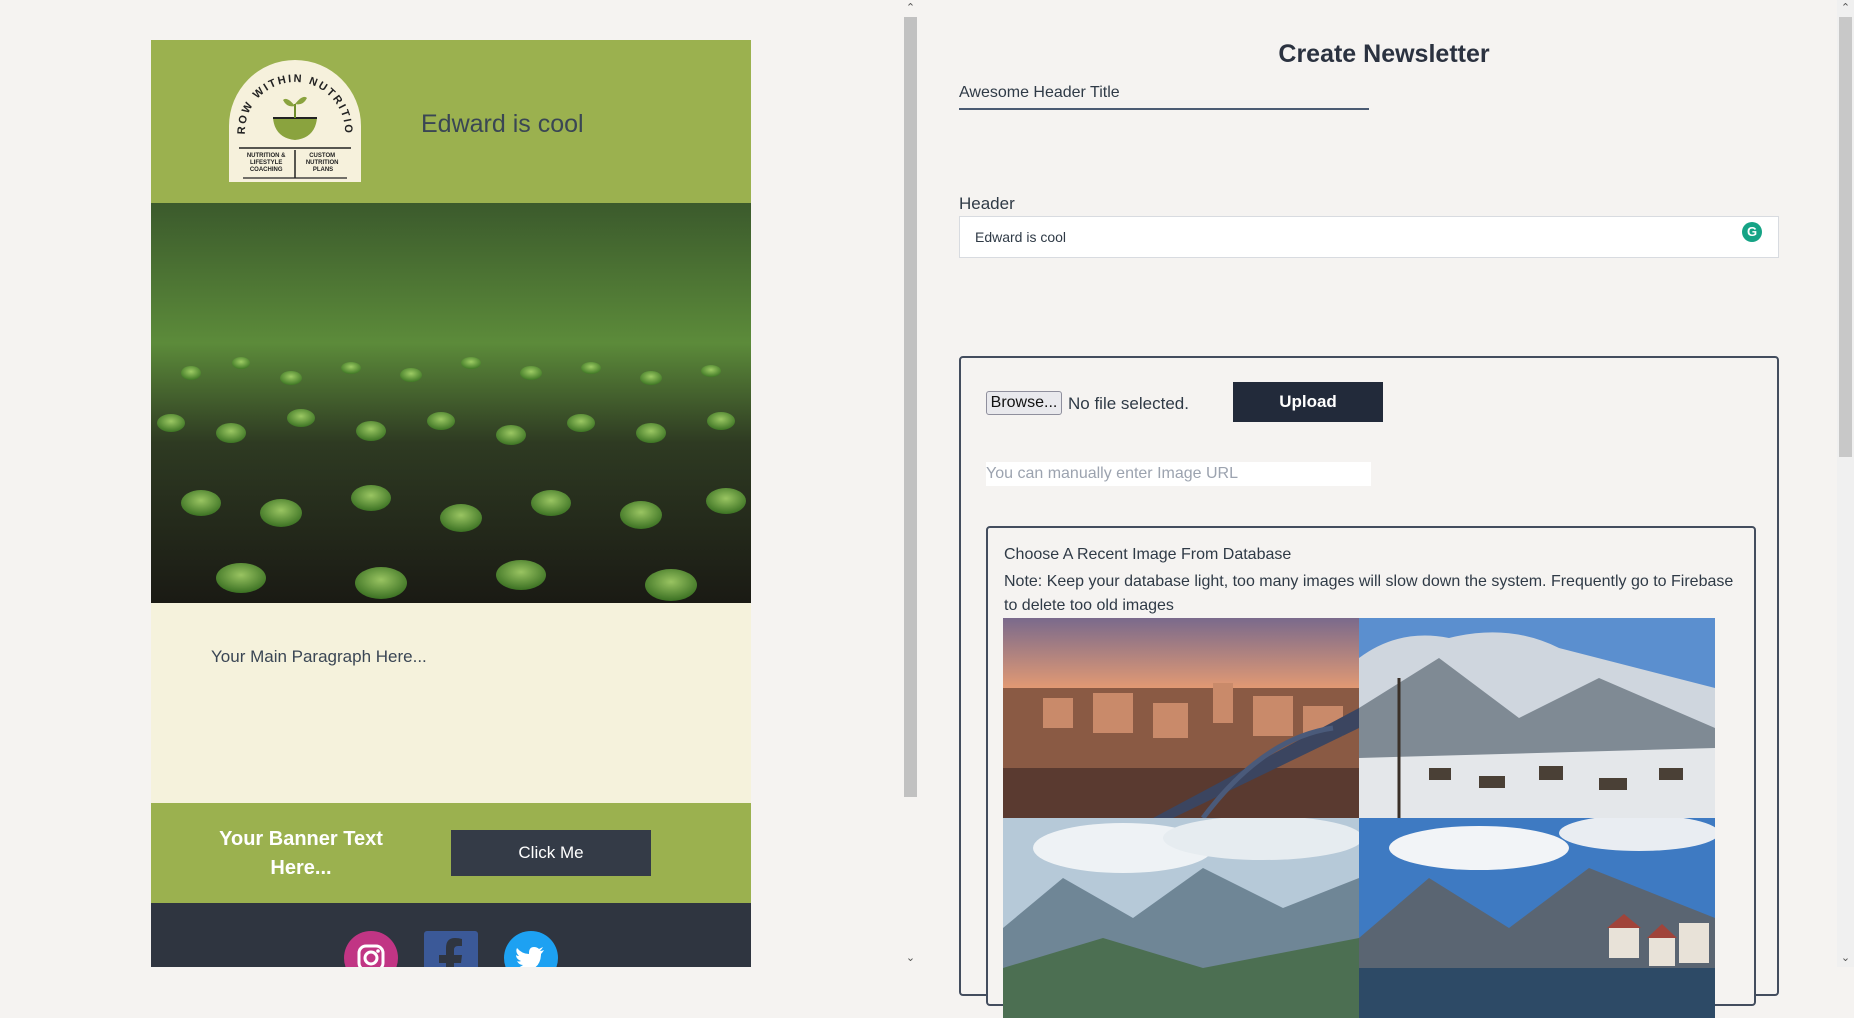 The height and width of the screenshot is (1018, 1854). Describe the element at coordinates (1384, 54) in the screenshot. I see `form-title: Create Newsletter` at that location.